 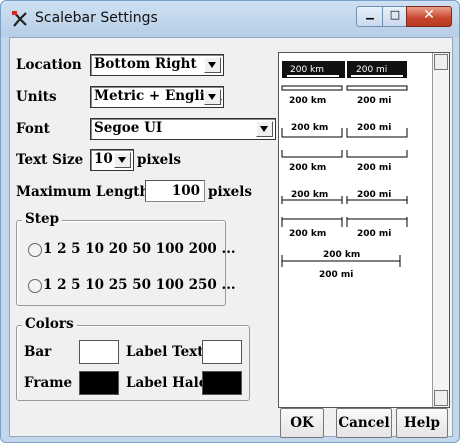 I want to click on close-icon: ✕, so click(x=429, y=15).